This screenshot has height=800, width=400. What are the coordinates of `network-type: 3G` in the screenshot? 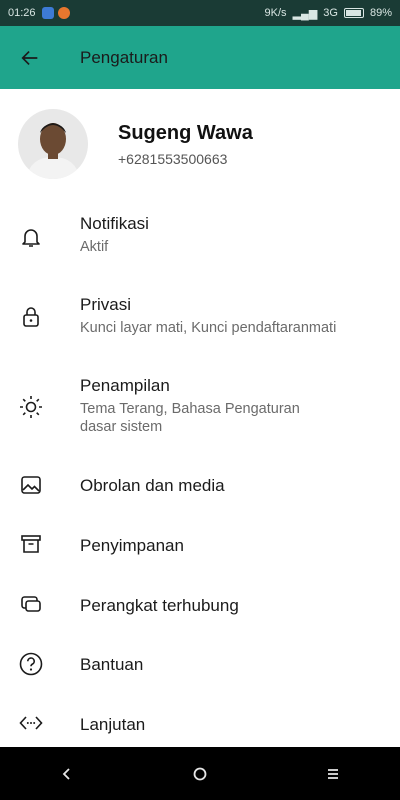 It's located at (330, 13).